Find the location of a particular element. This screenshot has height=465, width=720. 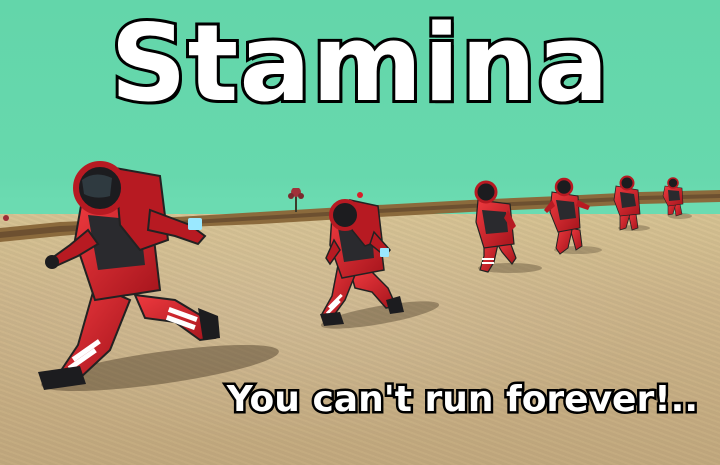

subtitle-caption: You can't run forever!.. is located at coordinates (462, 399).